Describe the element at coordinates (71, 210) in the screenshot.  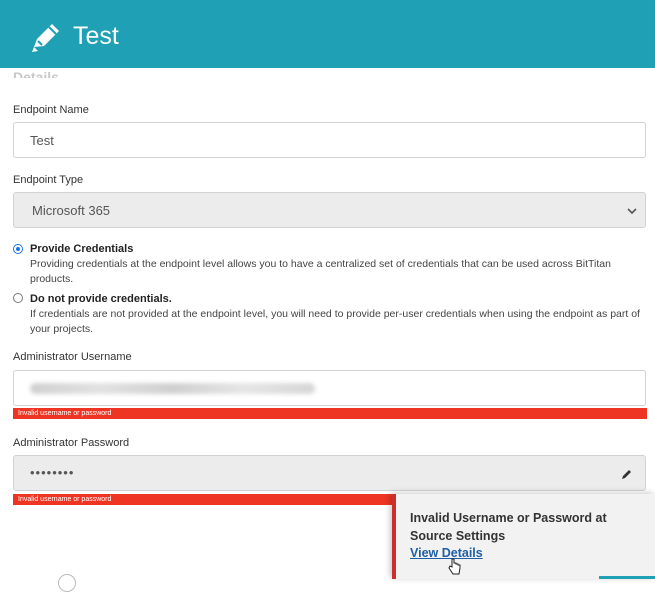
I see `endpoint-type-value: Microsoft 365` at that location.